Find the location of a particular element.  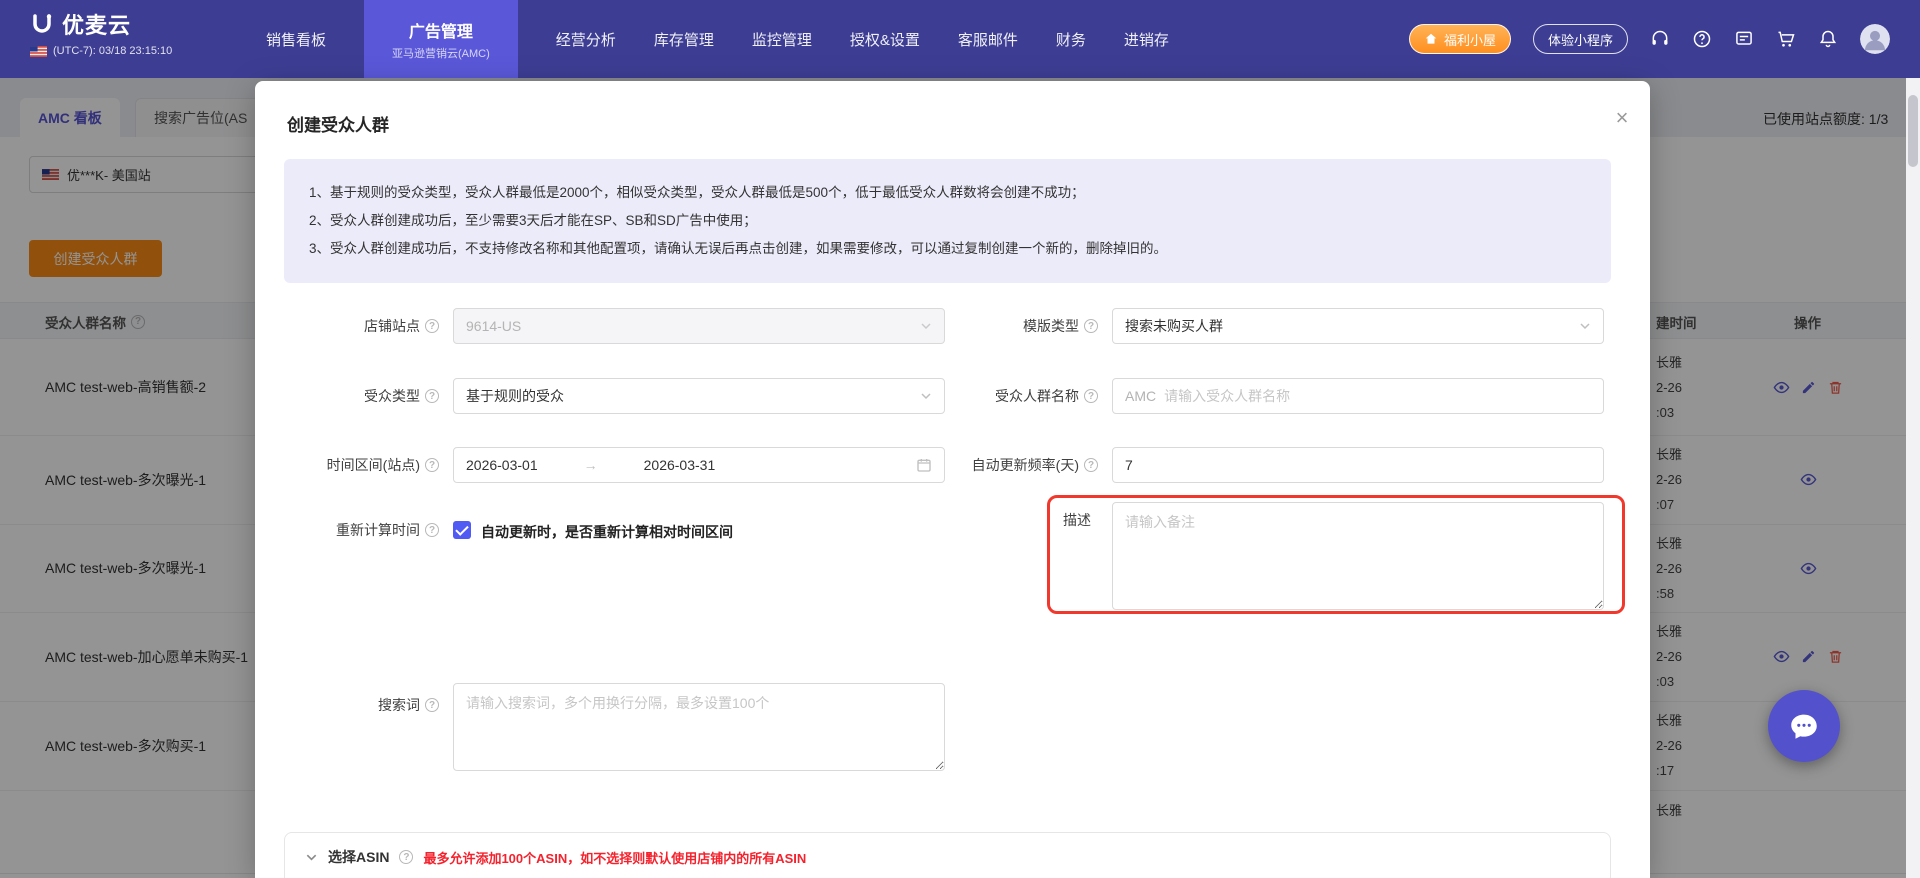

description-label: 描述 is located at coordinates (1077, 520).